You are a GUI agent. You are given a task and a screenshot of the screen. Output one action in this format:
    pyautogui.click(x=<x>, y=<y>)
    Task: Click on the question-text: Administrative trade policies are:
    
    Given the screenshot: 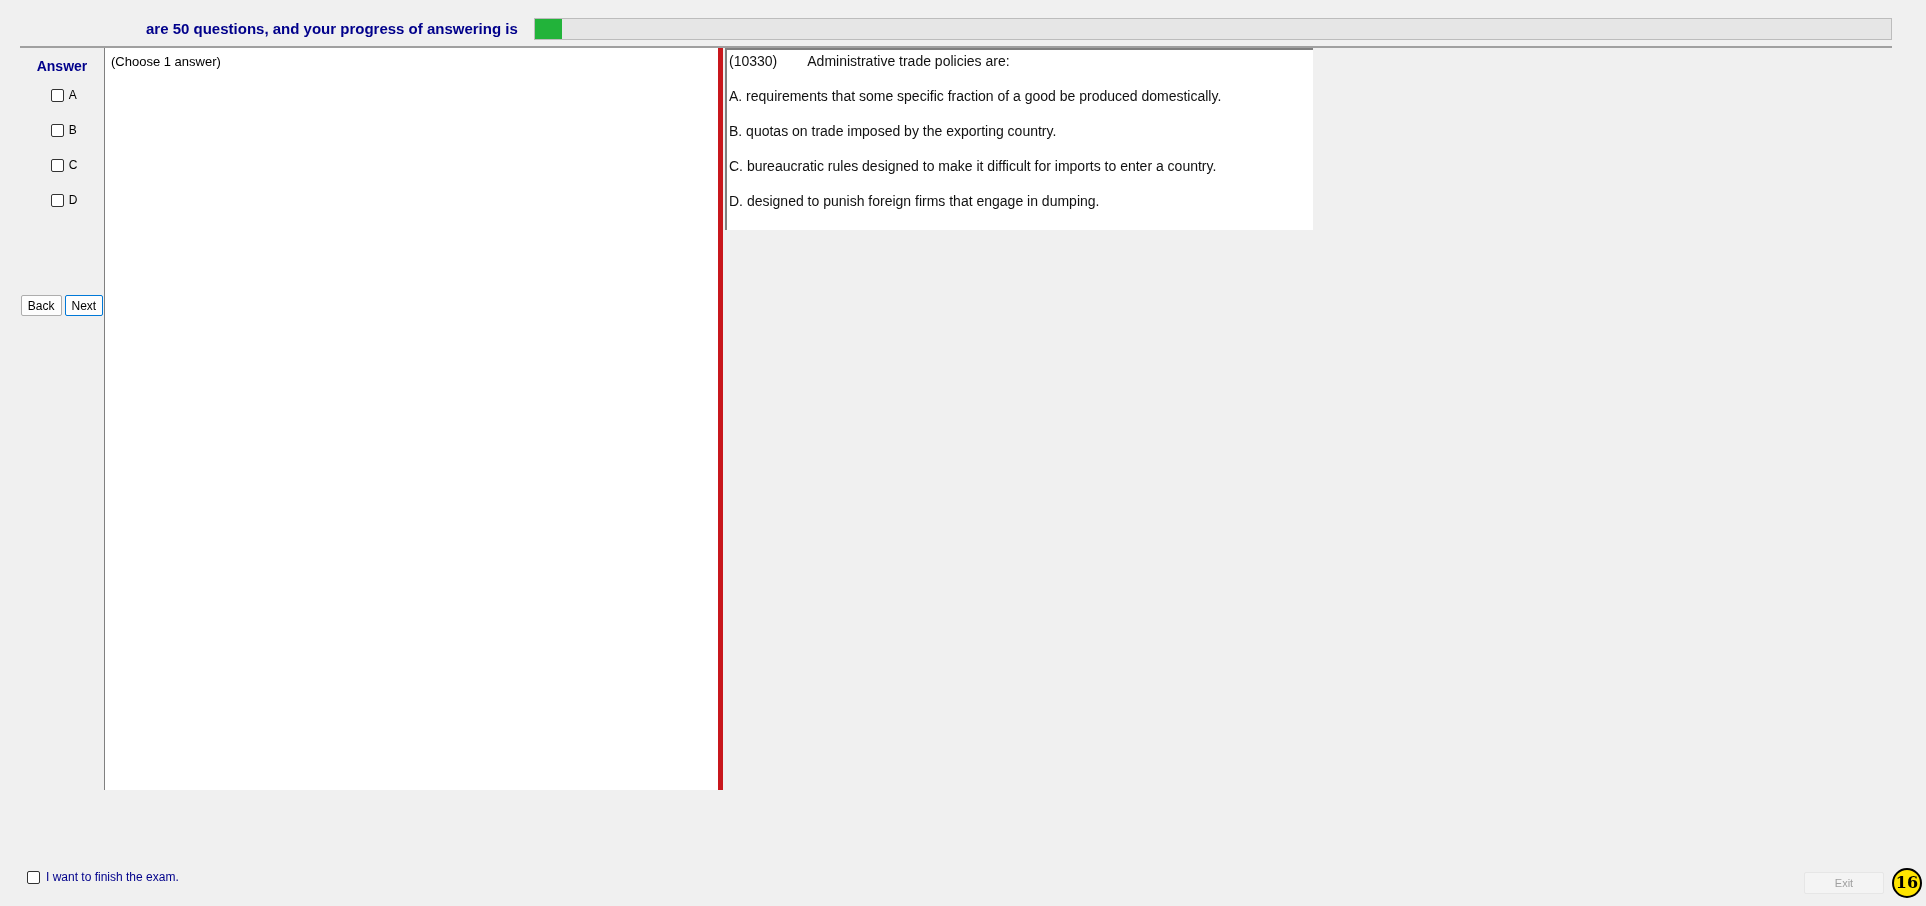 What is the action you would take?
    pyautogui.click(x=908, y=61)
    